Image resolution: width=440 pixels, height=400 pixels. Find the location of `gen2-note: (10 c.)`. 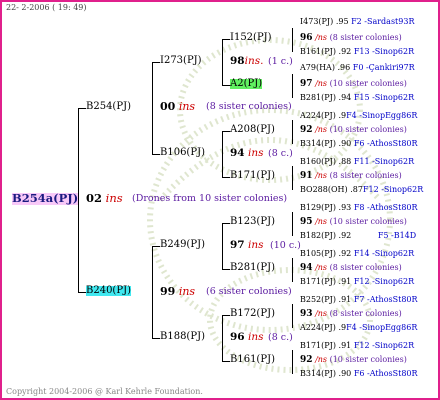

gen2-note: (10 c.) is located at coordinates (285, 245).